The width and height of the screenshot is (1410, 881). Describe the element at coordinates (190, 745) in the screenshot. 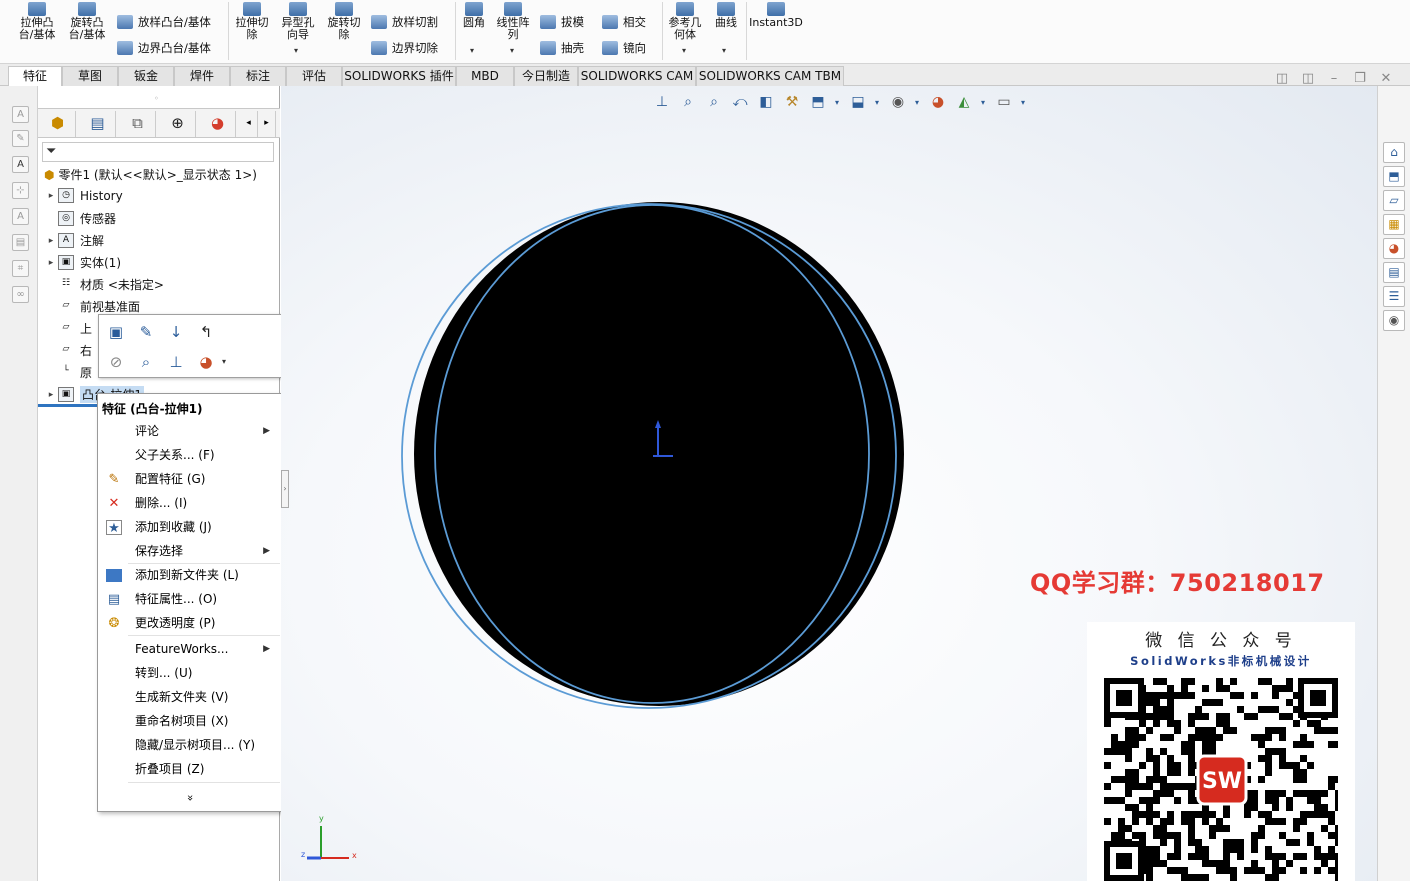

I see `menu-item-hide-show-tree-items: 隐藏/显示树项目... (Y)` at that location.